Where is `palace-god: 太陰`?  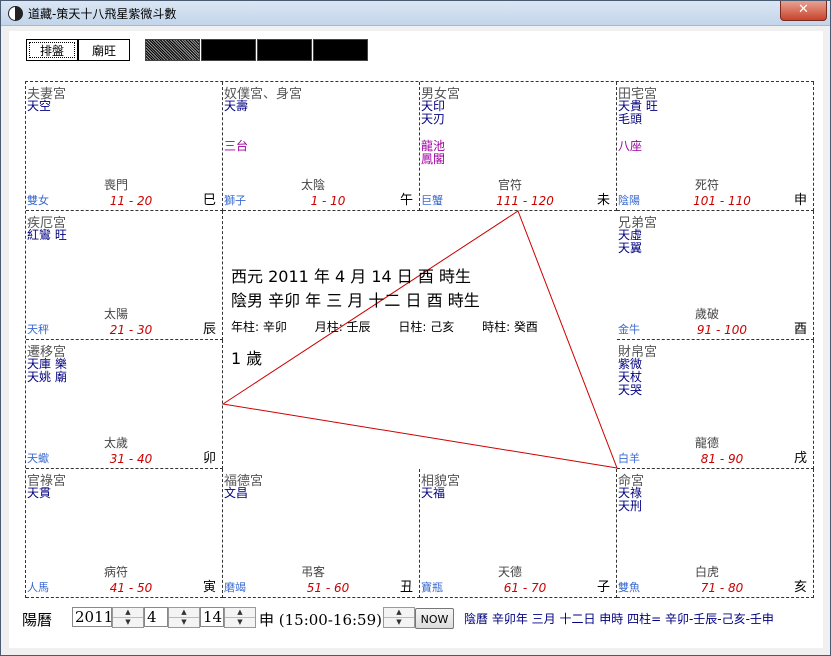 palace-god: 太陰 is located at coordinates (312, 185).